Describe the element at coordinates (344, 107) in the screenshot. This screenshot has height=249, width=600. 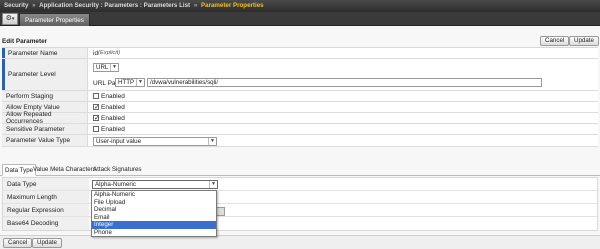
I see `value-allow-empty-value: Enabled` at that location.